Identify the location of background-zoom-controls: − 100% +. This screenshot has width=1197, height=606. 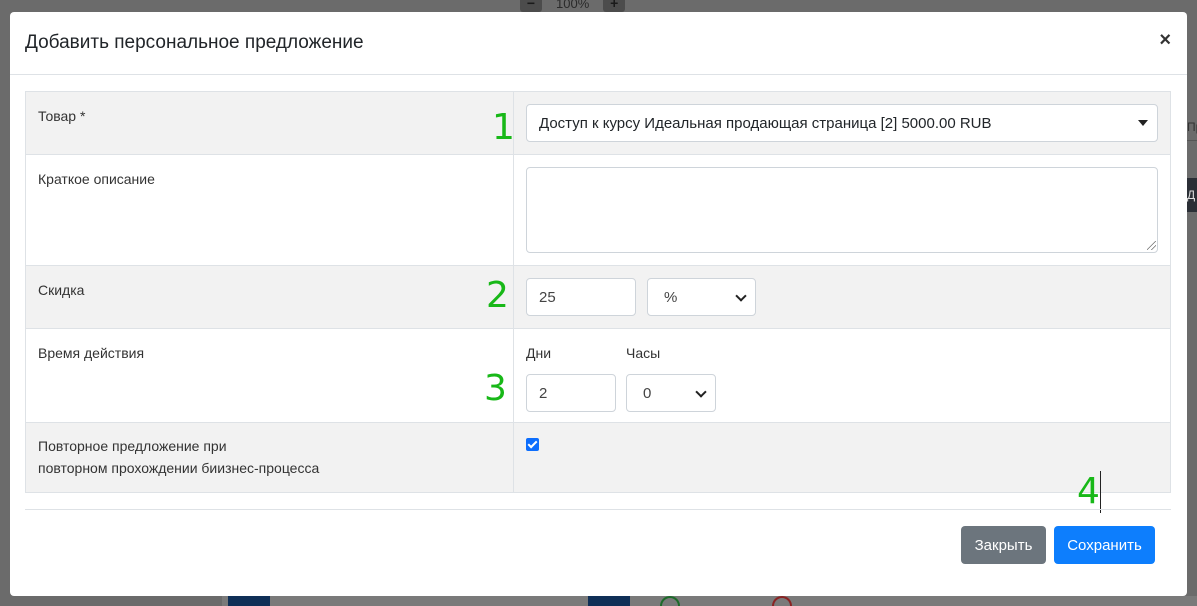
(595, 6).